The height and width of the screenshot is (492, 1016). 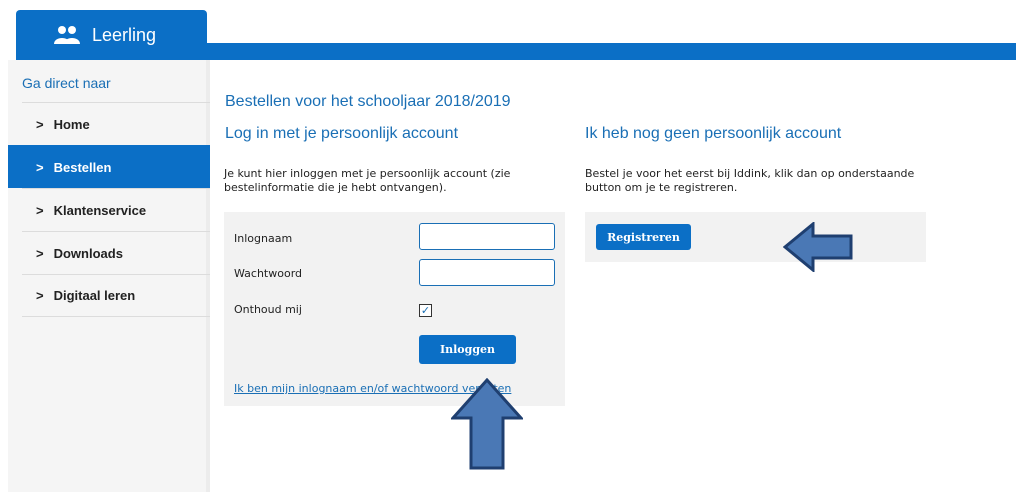 I want to click on sidebar-item-downloads: > Downloads, so click(x=116, y=252).